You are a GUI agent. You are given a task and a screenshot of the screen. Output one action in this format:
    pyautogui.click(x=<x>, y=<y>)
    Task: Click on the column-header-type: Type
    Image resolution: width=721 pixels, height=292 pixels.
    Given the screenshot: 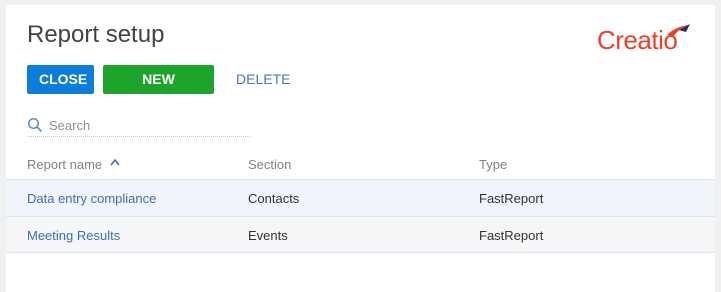 What is the action you would take?
    pyautogui.click(x=493, y=164)
    